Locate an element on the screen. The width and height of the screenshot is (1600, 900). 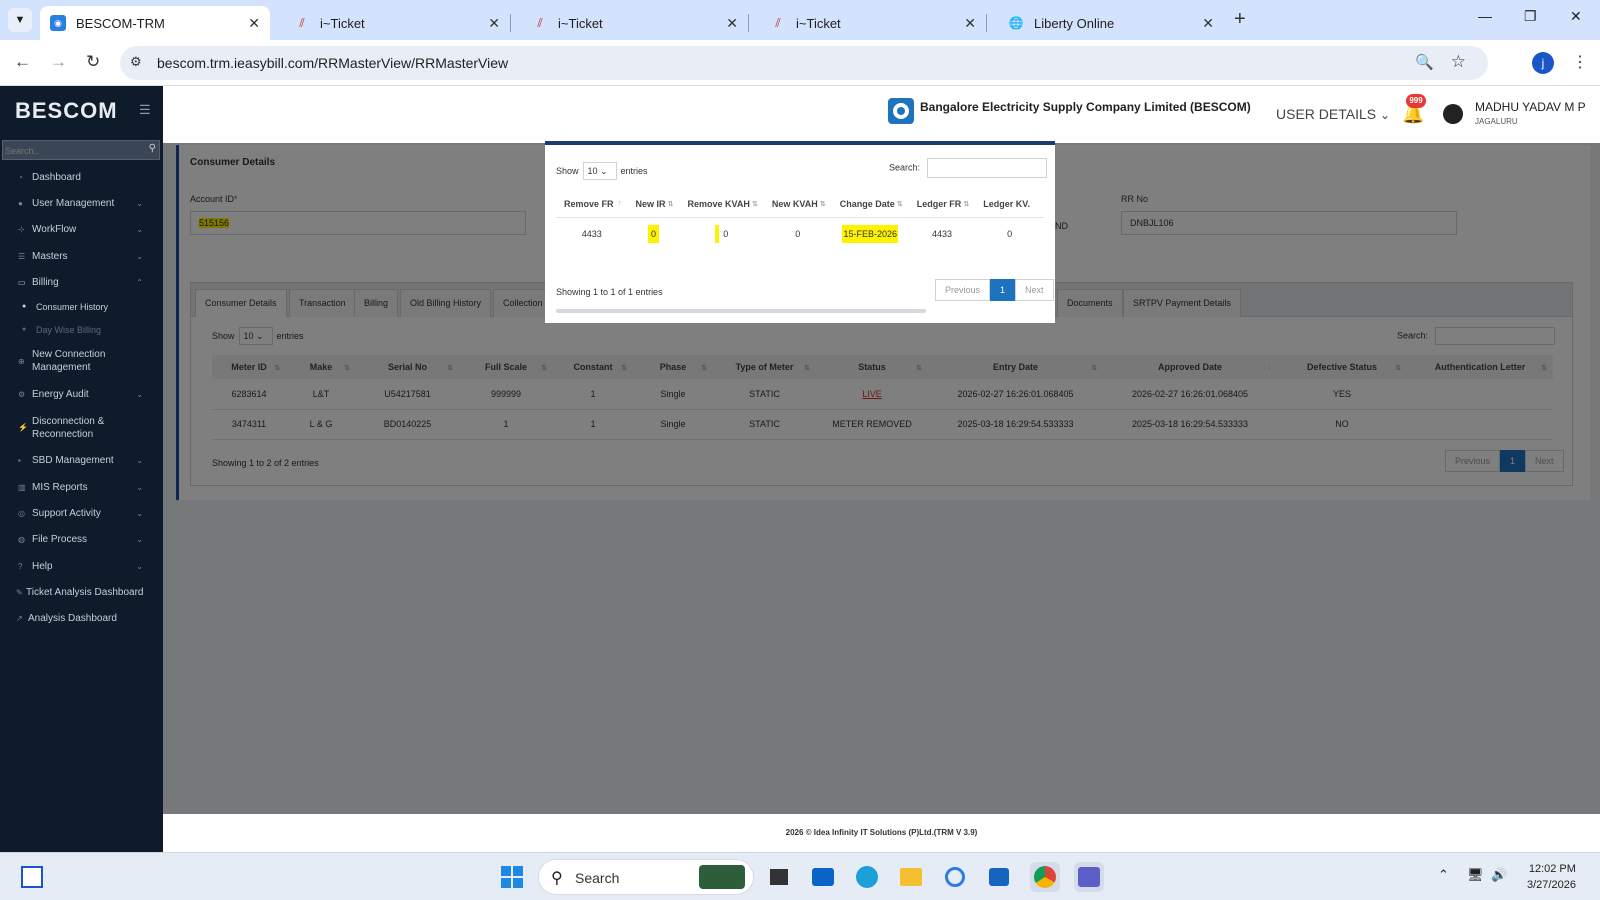
file-explorer-icon is located at coordinates (911, 877).